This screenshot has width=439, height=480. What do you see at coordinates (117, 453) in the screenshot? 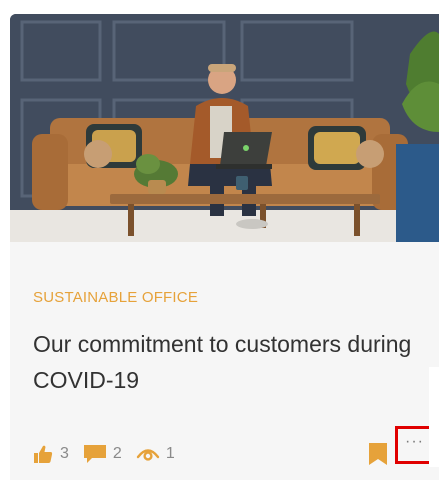
I see `comment-count: 2` at bounding box center [117, 453].